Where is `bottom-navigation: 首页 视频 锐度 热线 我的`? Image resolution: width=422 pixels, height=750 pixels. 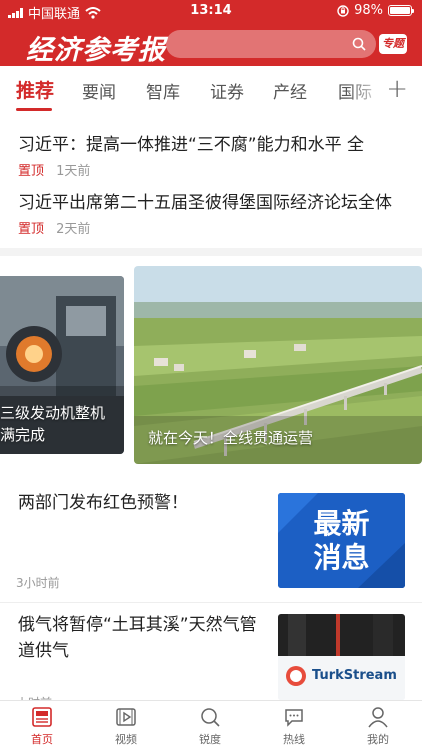
bottom-navigation: 首页 视频 锐度 热线 我的 is located at coordinates (211, 725).